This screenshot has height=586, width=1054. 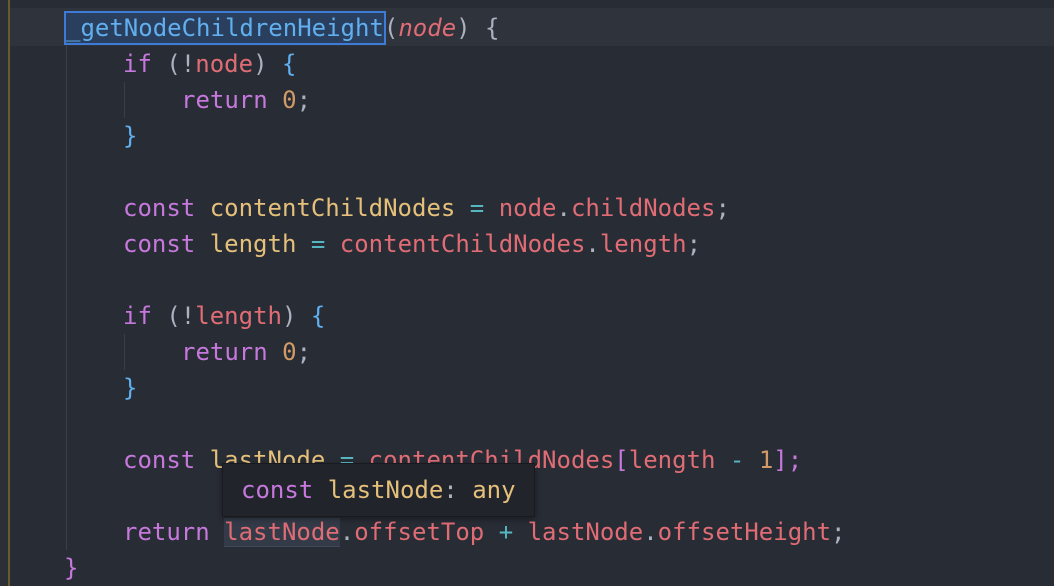 I want to click on code-line-4: }, so click(x=130, y=136).